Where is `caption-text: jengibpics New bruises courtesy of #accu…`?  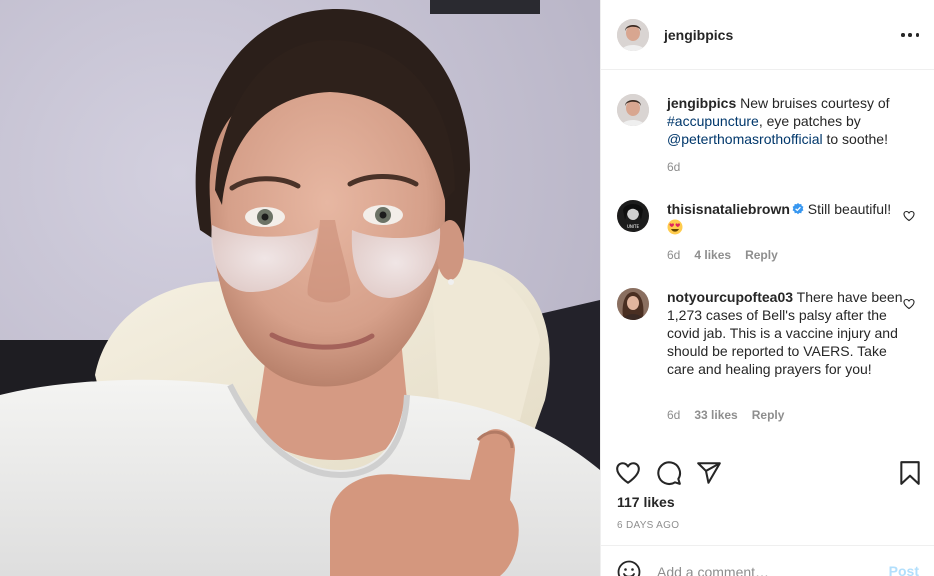 caption-text: jengibpics New bruises courtesy of #accu… is located at coordinates (787, 121).